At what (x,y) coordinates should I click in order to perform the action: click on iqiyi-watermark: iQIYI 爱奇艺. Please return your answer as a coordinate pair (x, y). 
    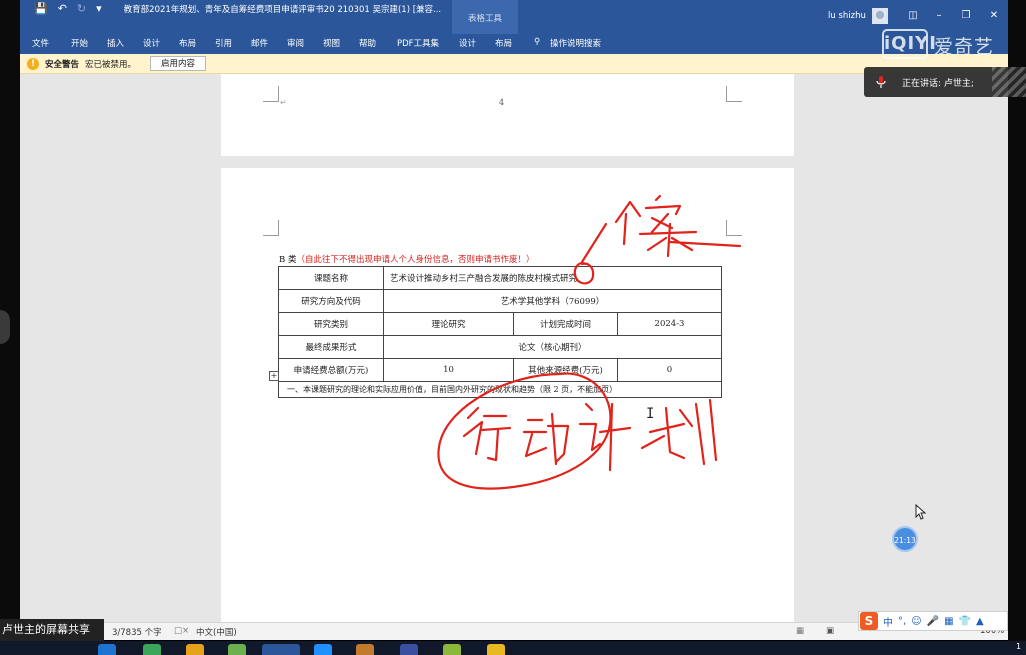
    Looking at the image, I should click on (948, 44).